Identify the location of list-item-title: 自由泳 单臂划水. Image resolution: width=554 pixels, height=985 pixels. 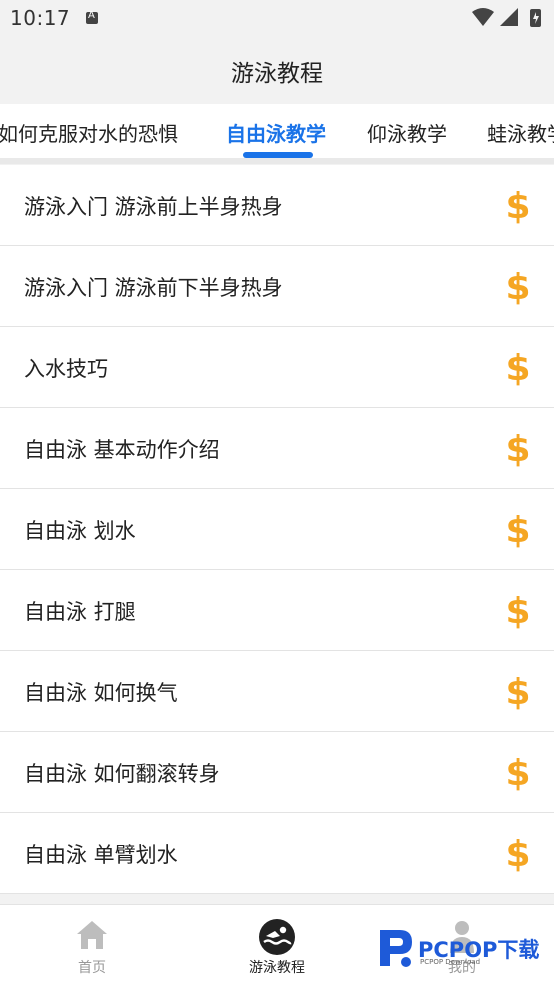
(101, 855).